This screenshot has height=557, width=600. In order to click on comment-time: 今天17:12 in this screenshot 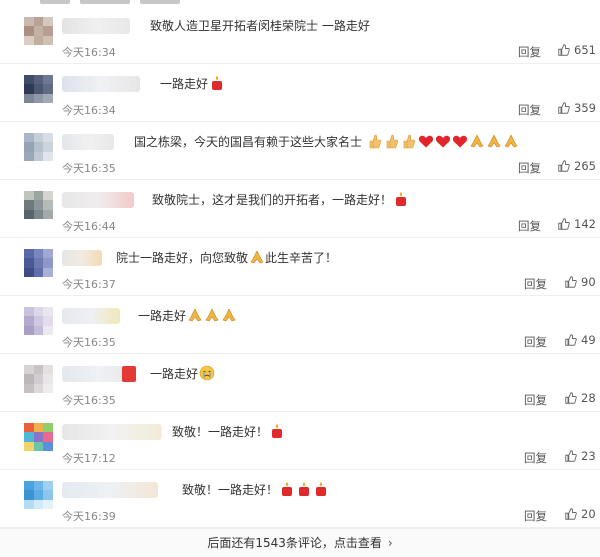, I will do `click(89, 458)`.